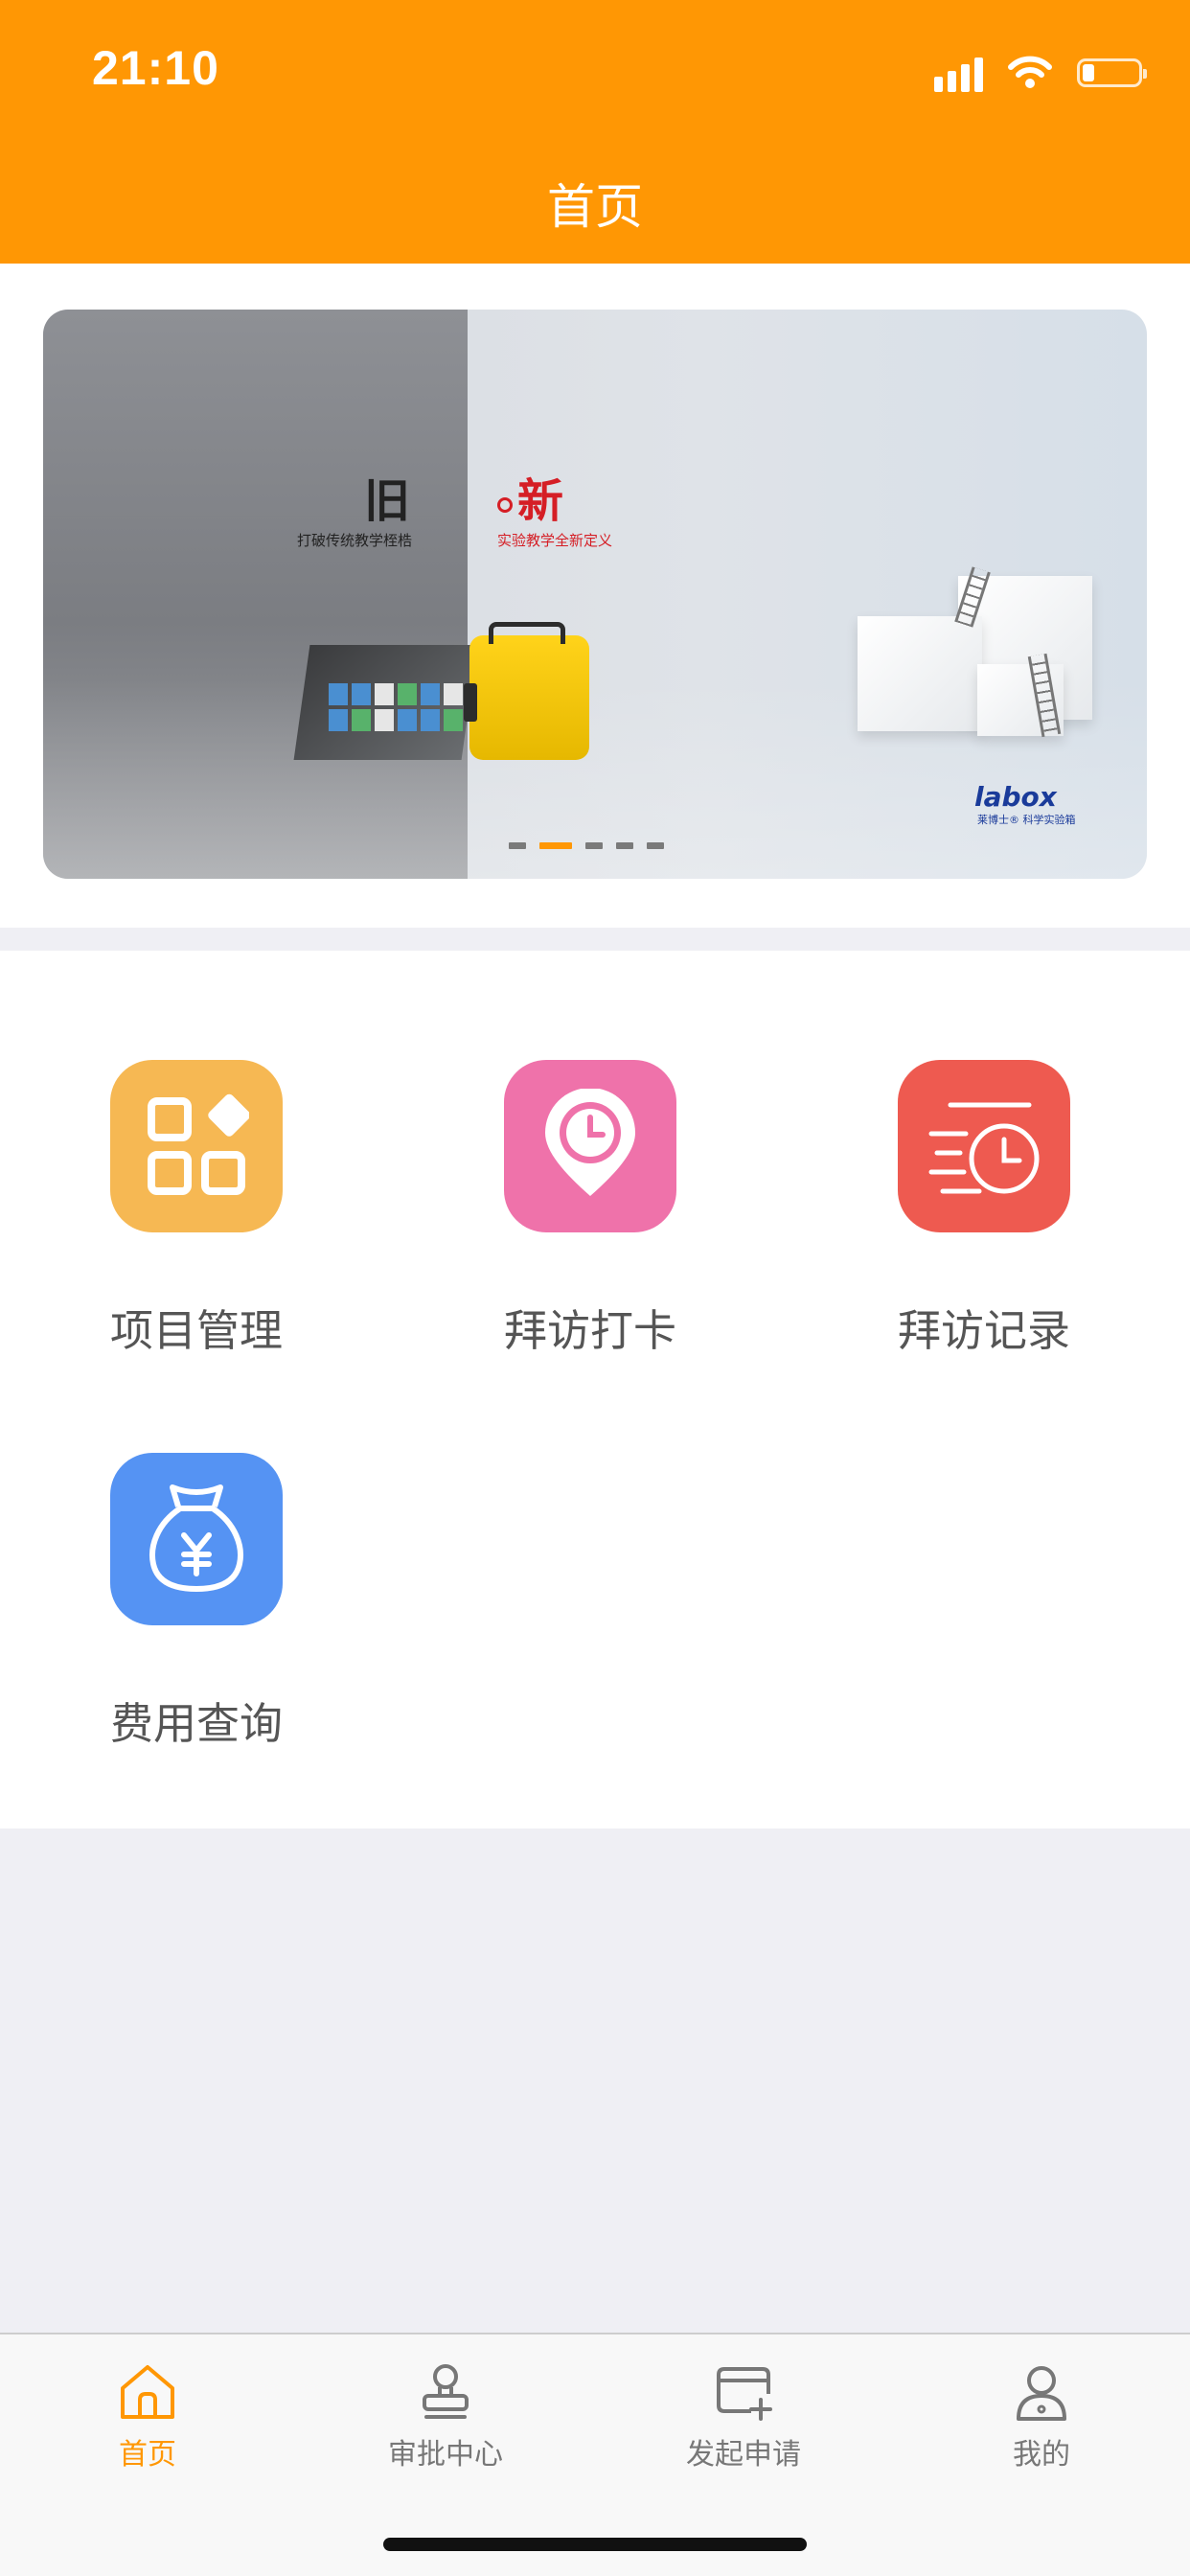  I want to click on home-icon, so click(148, 2392).